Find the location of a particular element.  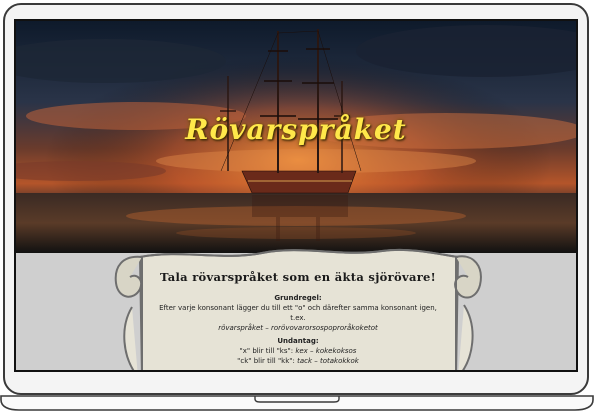

exception-text: "ck" blir till "kk": is located at coordinates (267, 361).